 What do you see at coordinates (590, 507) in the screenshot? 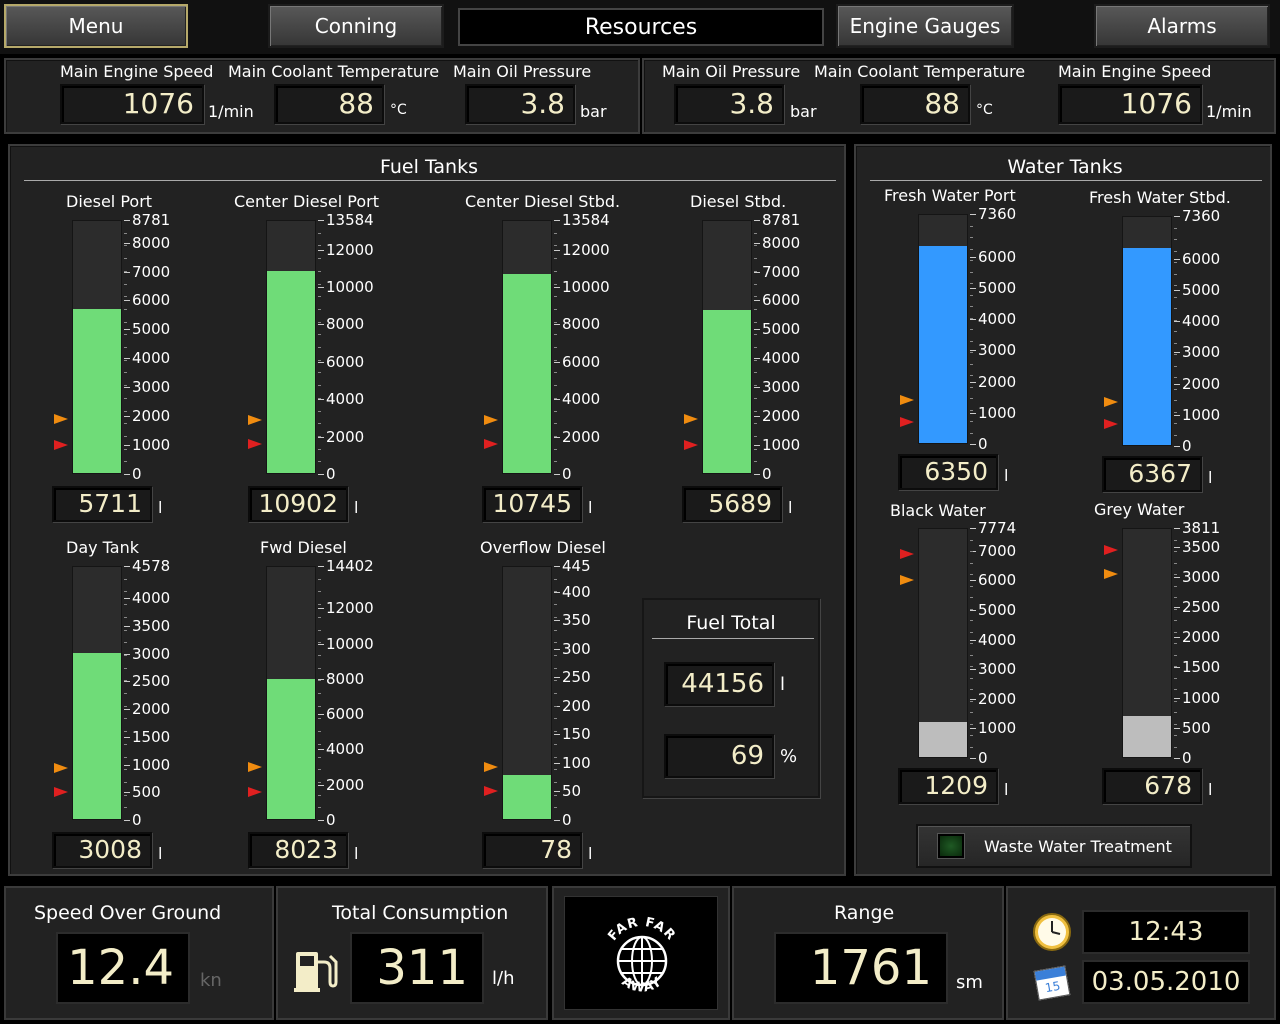
I see `fuel-tank-unit: l` at bounding box center [590, 507].